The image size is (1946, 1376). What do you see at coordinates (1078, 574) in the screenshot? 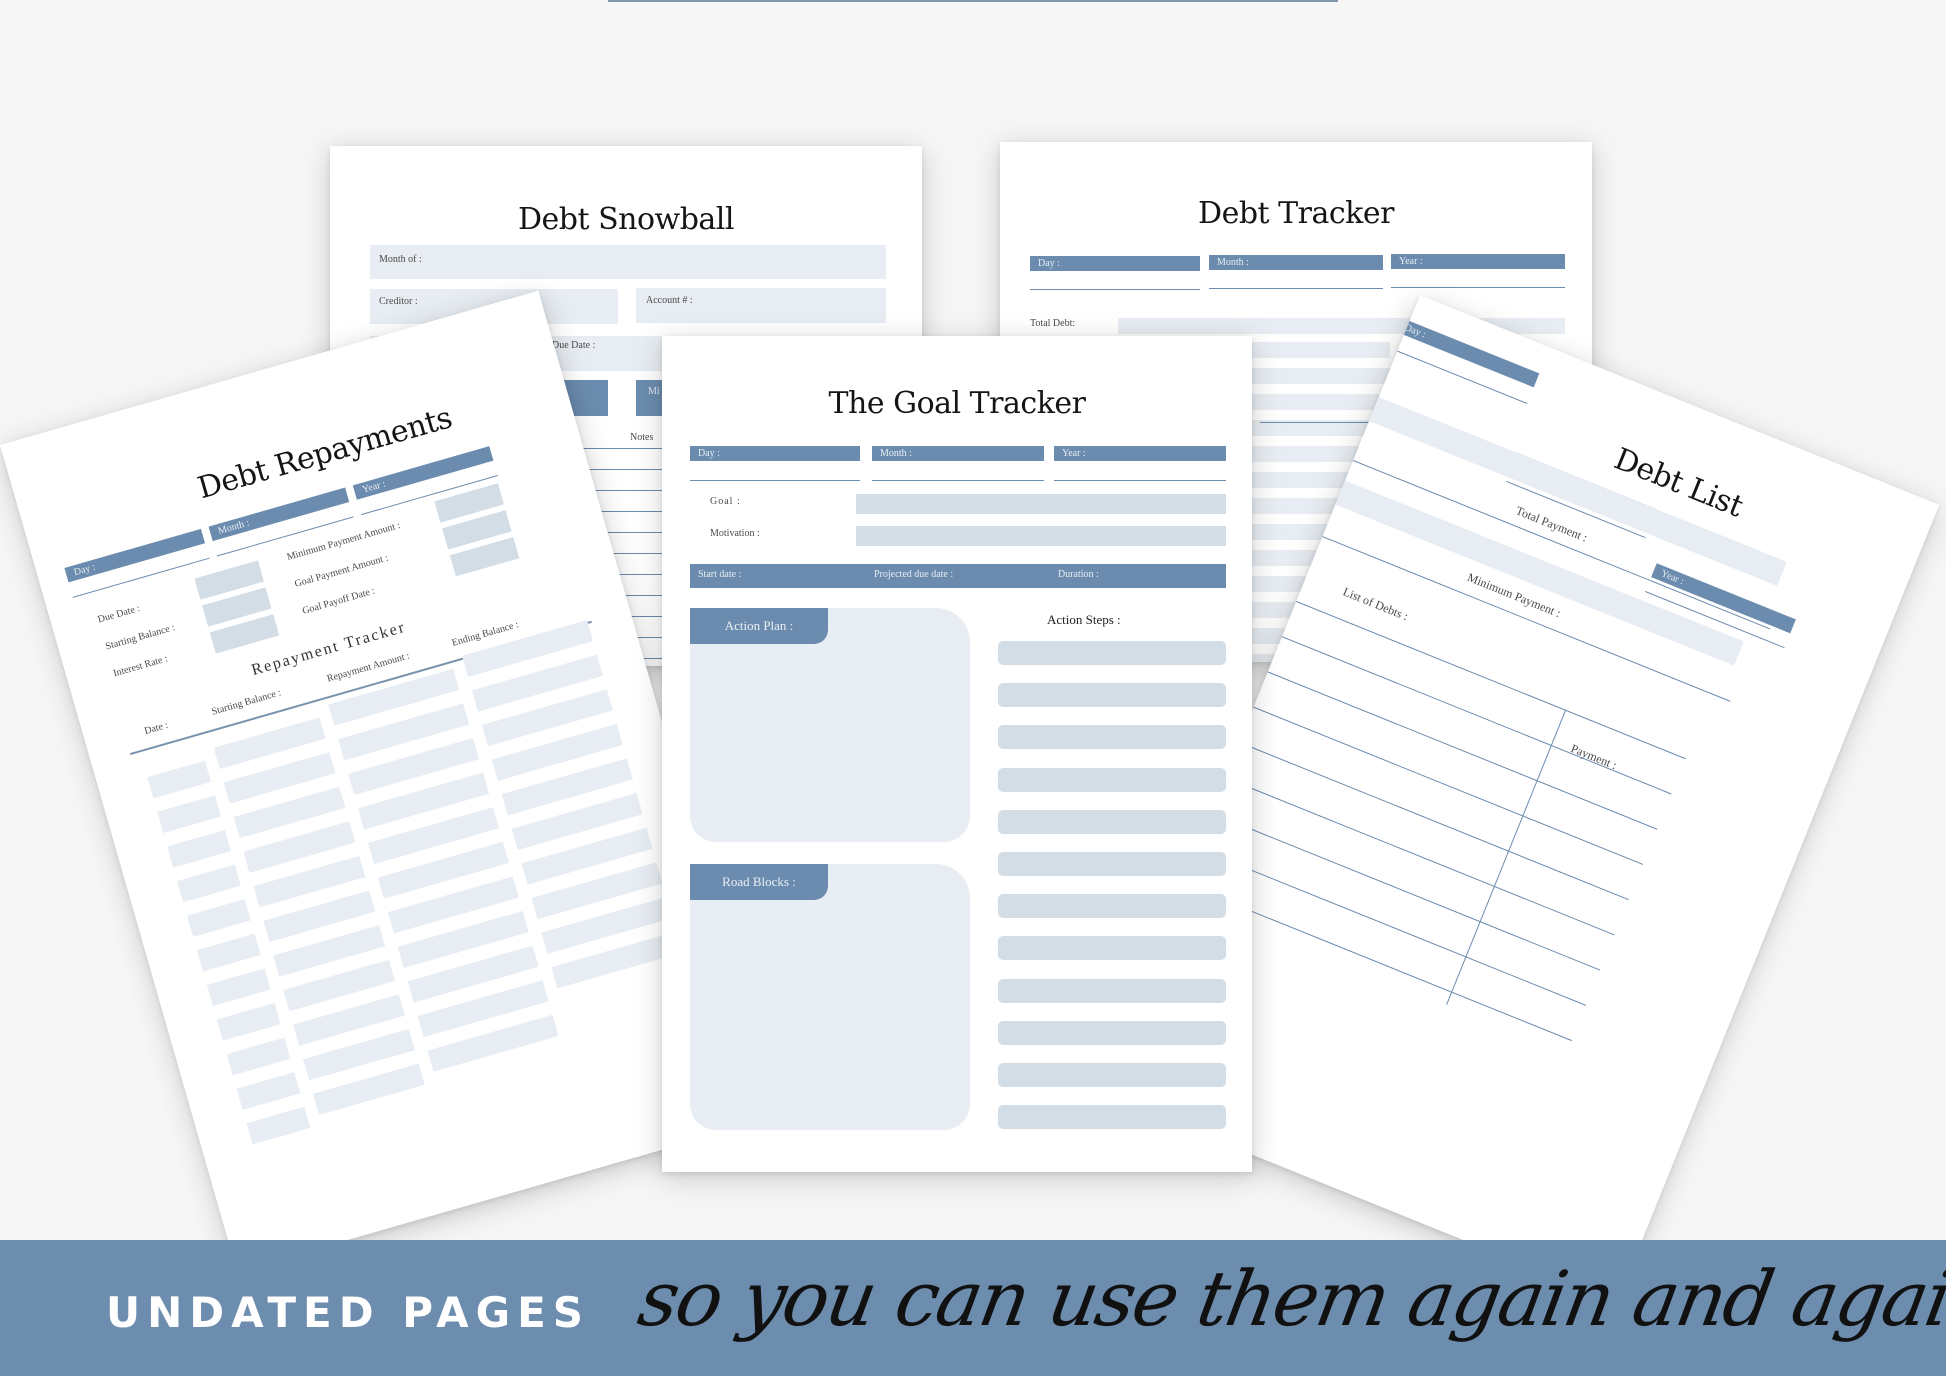
I see `duration-label: Duration :` at bounding box center [1078, 574].